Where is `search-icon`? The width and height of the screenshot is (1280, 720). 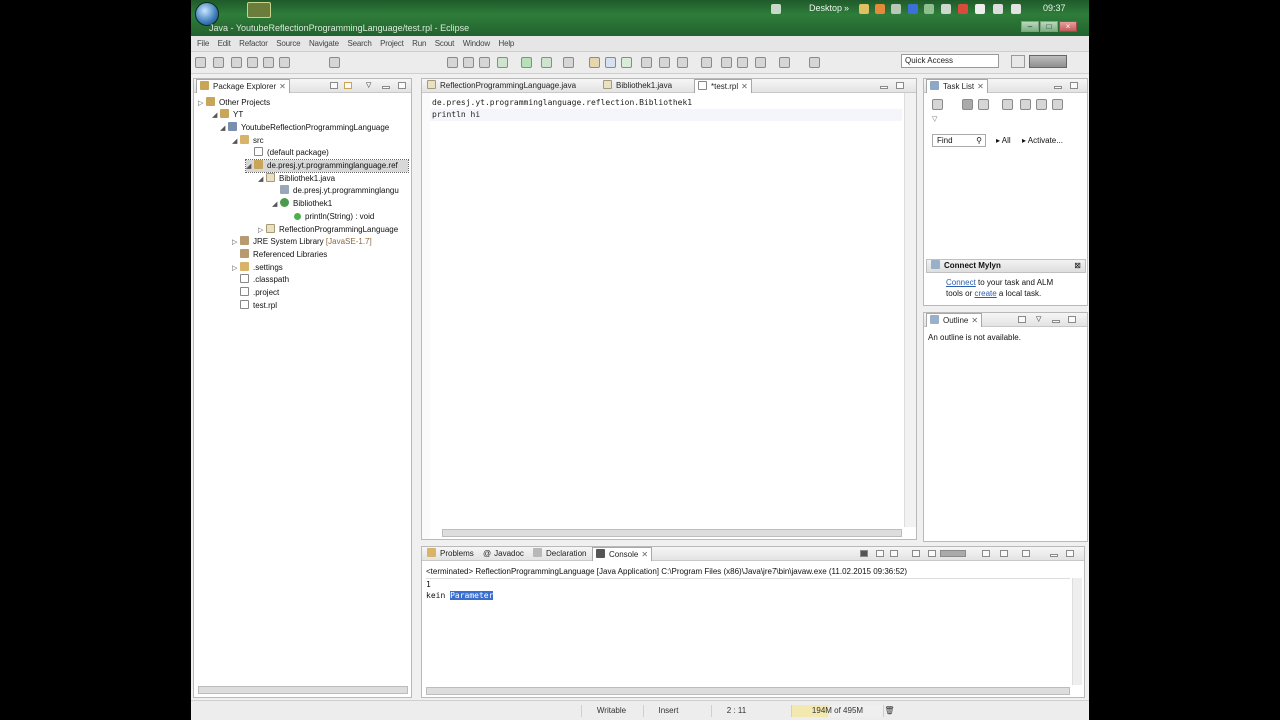
search-icon is located at coordinates (682, 62).